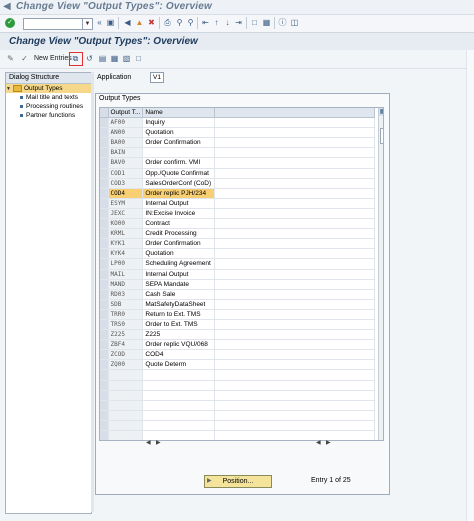  I want to click on cancel-icon: ✖, so click(151, 23).